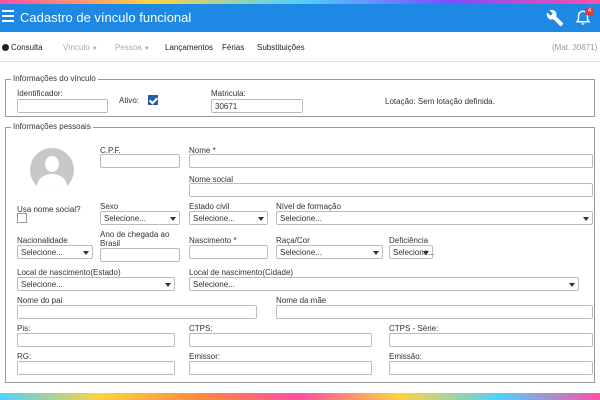 The image size is (600, 400). What do you see at coordinates (308, 206) in the screenshot?
I see `nivel-formacao-label: Nível de formação` at bounding box center [308, 206].